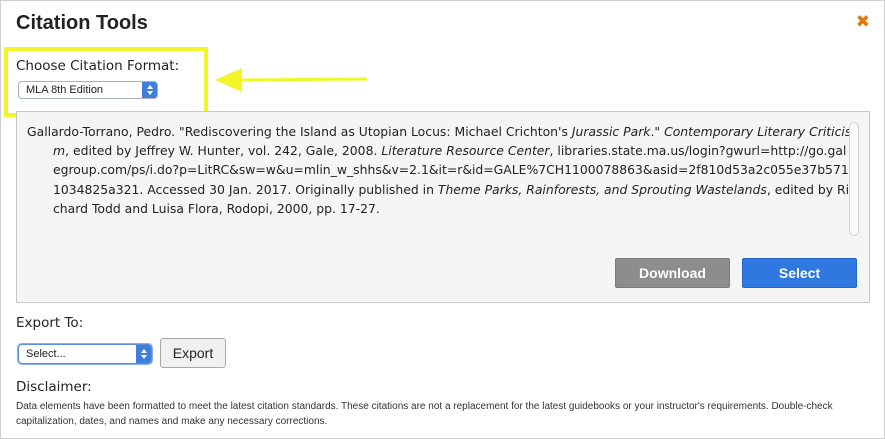 The height and width of the screenshot is (439, 885). Describe the element at coordinates (799, 273) in the screenshot. I see `select-button: Select` at that location.